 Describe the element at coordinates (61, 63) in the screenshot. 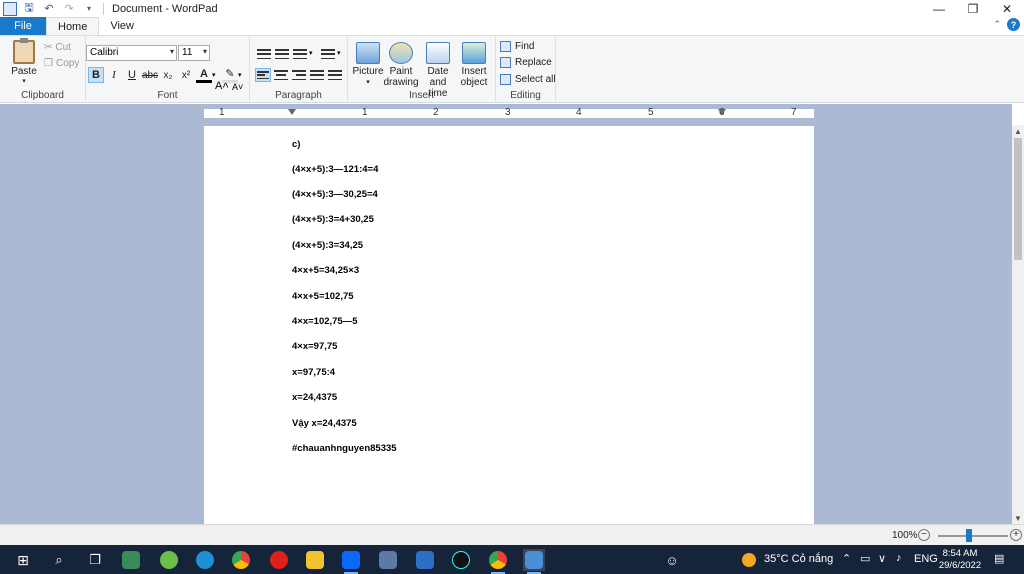

I see `copy-button: ❐ Copy` at that location.